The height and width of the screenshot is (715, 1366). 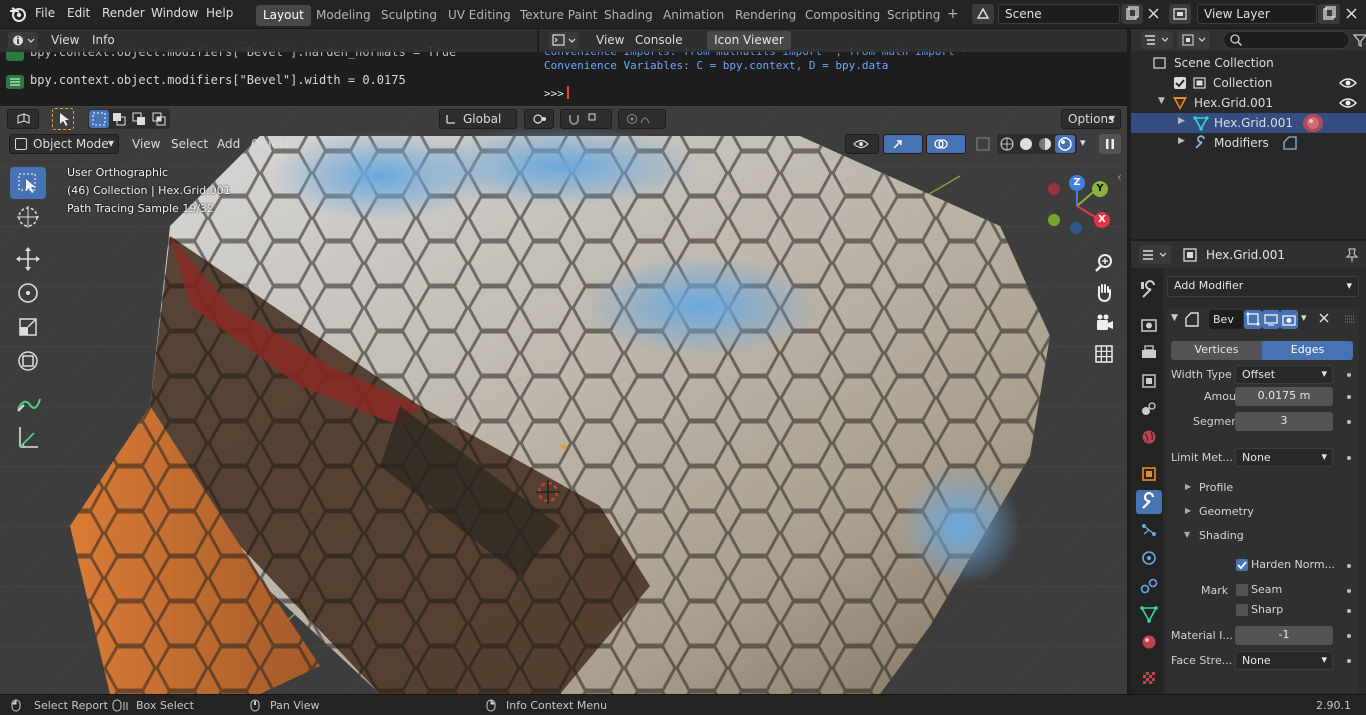 I want to click on viewport-menu-view: View, so click(x=146, y=144).